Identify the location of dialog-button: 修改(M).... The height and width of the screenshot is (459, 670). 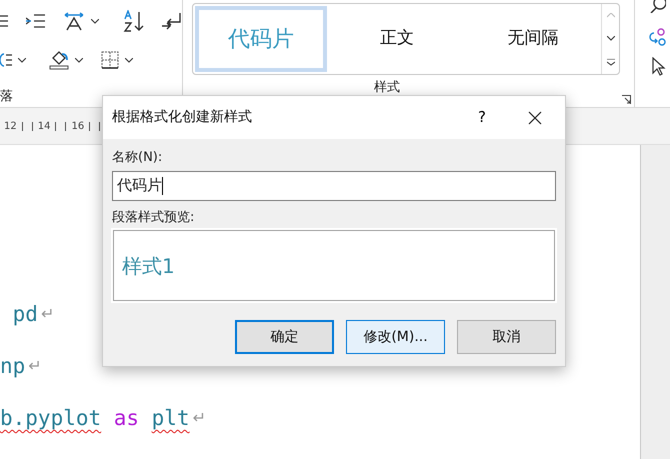
(395, 337).